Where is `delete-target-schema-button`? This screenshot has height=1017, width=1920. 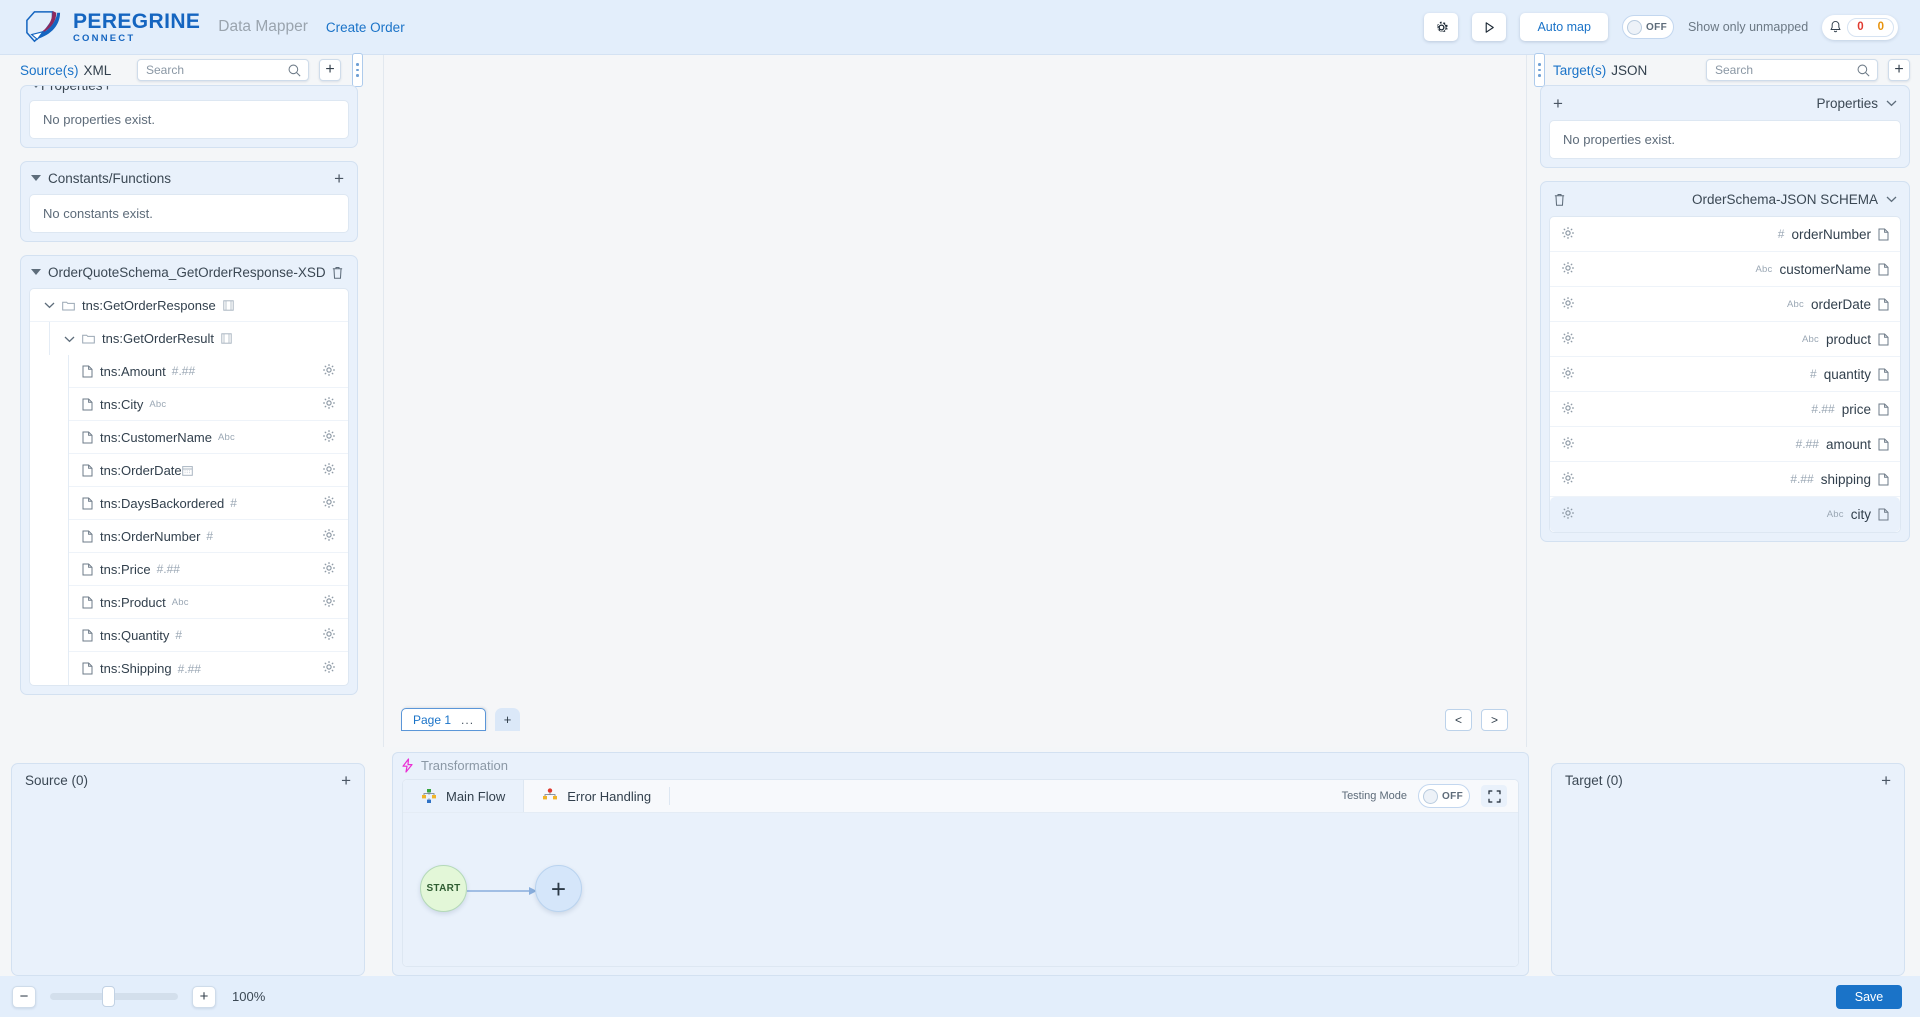 delete-target-schema-button is located at coordinates (1559, 199).